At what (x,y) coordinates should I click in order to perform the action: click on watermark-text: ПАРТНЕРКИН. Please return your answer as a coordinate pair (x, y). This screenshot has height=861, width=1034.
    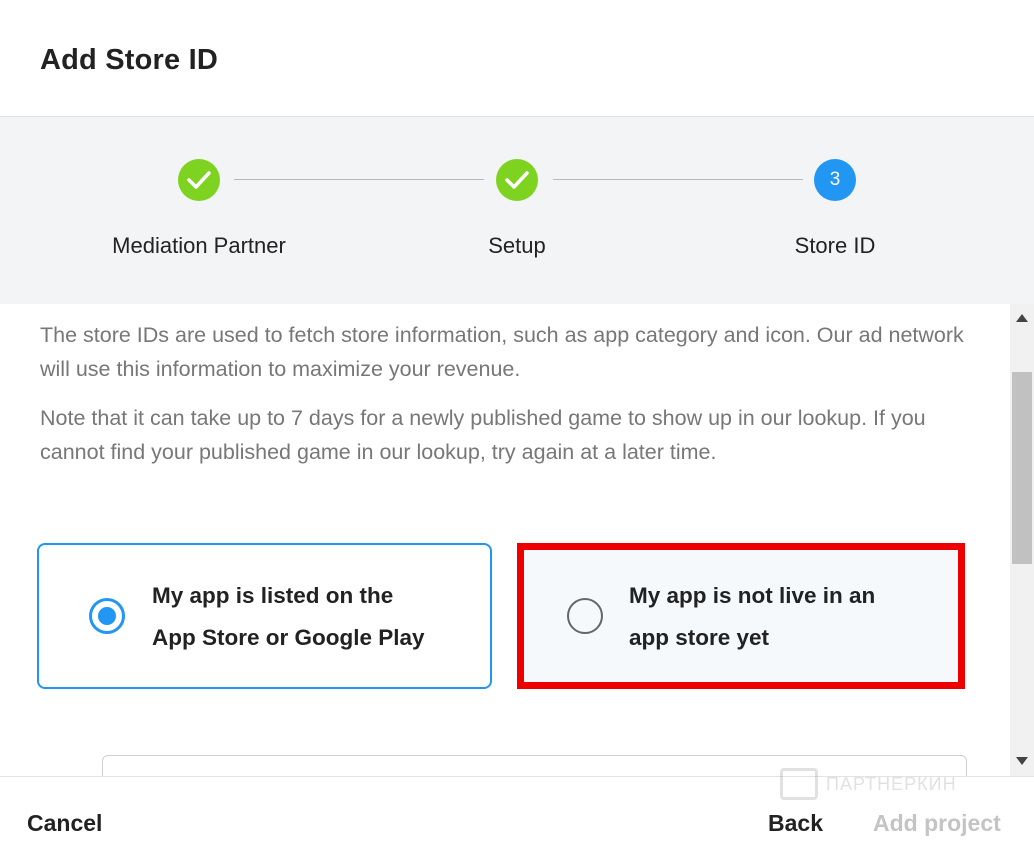
    Looking at the image, I should click on (891, 783).